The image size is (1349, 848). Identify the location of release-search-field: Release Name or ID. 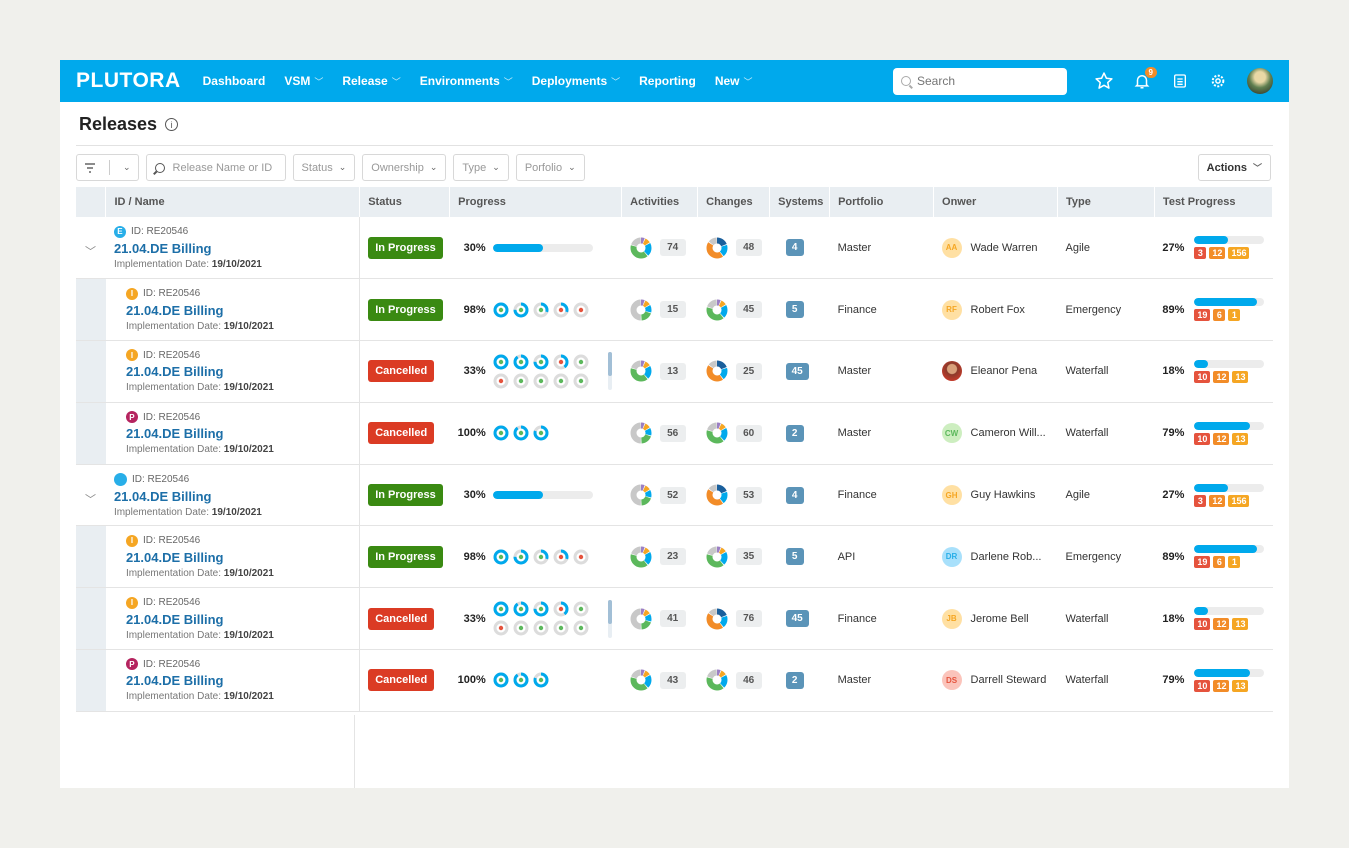
(215, 167).